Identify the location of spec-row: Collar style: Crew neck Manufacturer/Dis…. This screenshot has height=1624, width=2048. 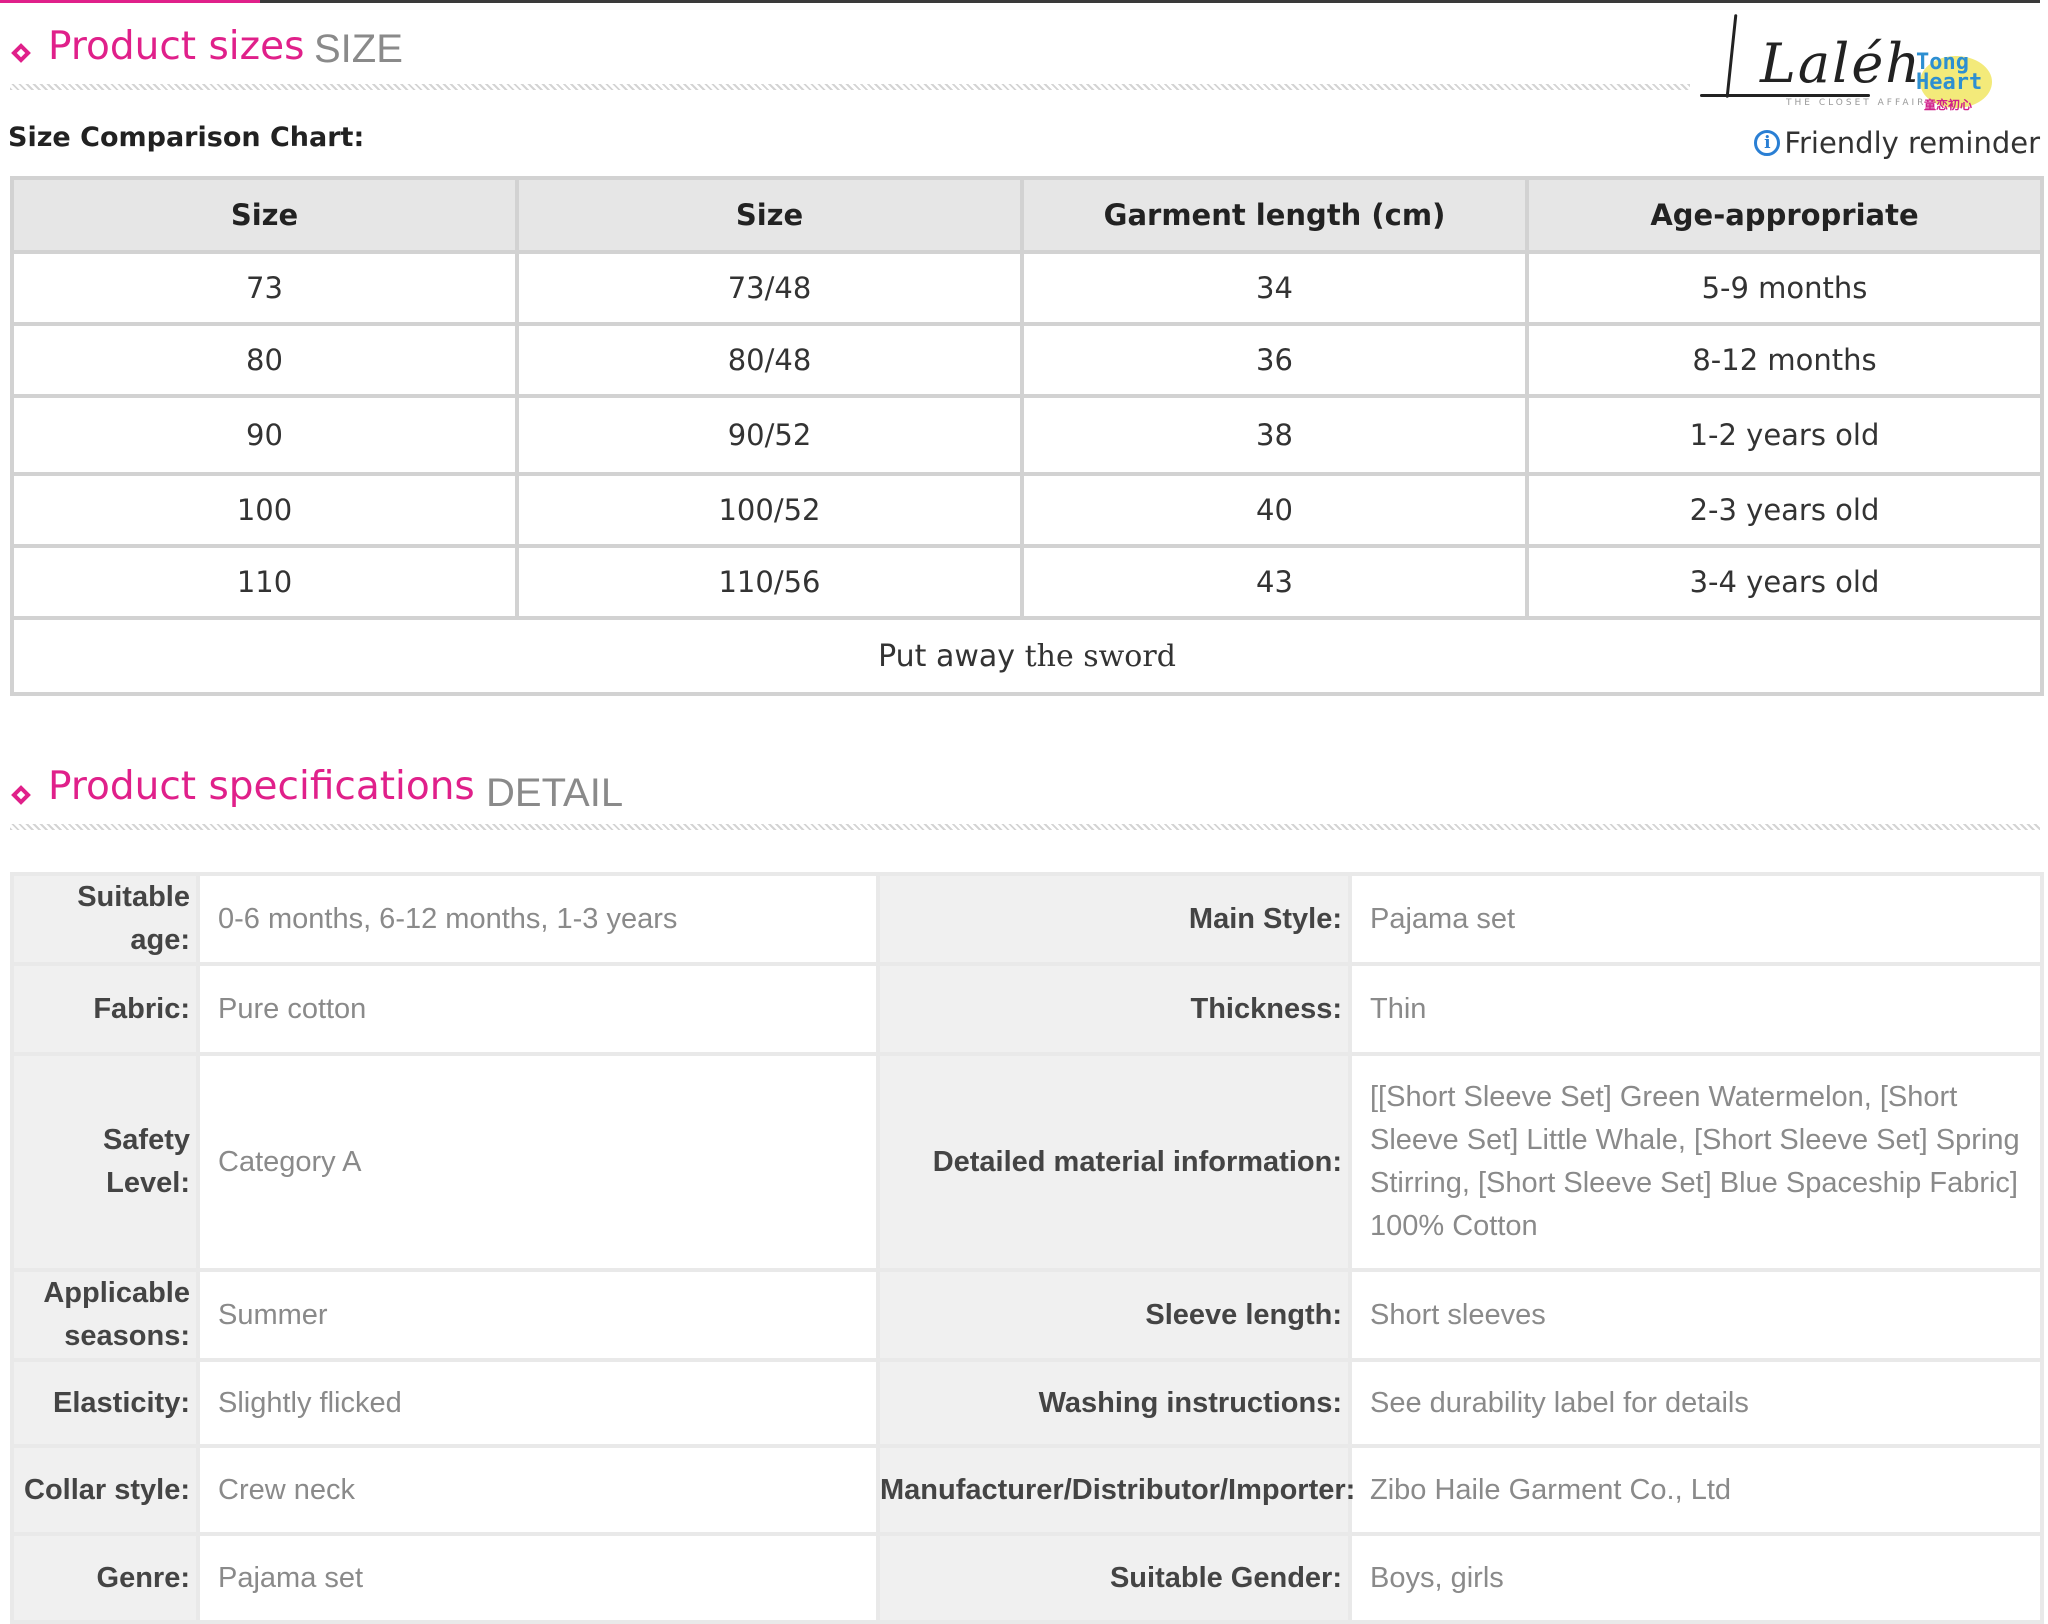
(1027, 1490).